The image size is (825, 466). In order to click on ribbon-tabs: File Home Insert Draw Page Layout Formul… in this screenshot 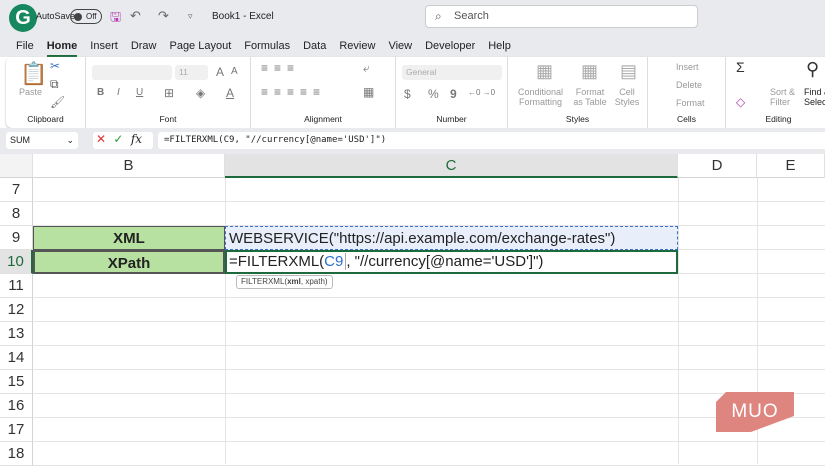, I will do `click(412, 45)`.